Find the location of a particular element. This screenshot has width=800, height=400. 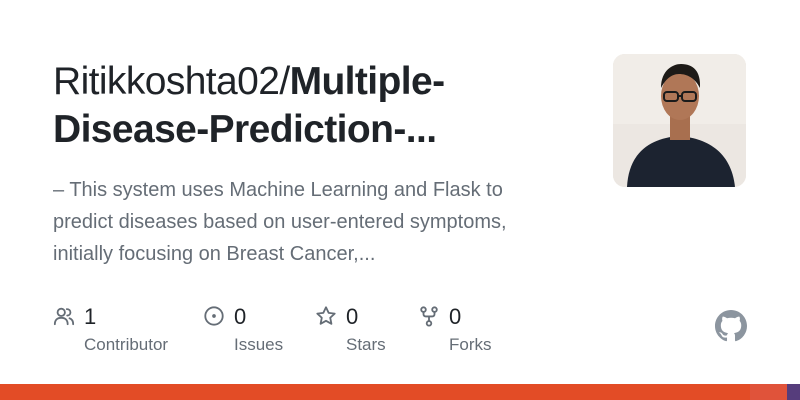

github-logo-icon is located at coordinates (731, 326).